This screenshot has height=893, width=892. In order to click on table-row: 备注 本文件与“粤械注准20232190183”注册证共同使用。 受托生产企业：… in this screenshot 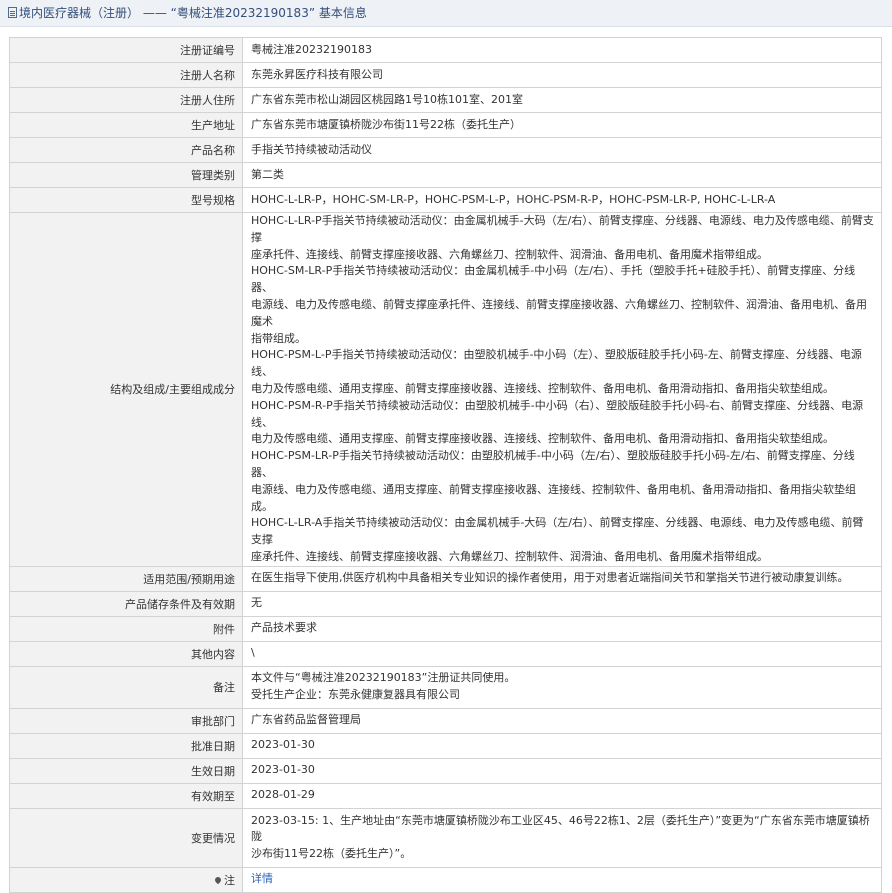, I will do `click(445, 687)`.